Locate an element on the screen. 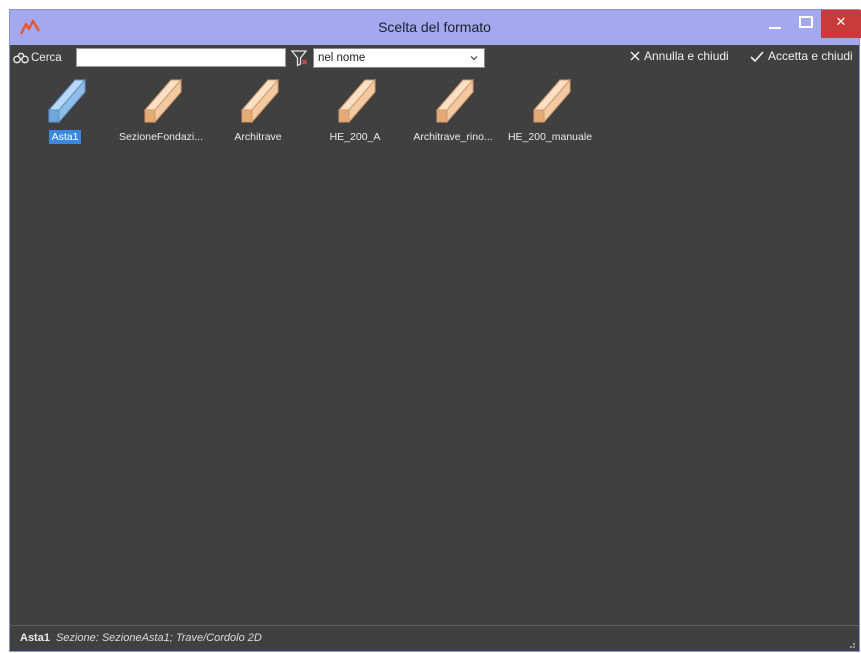  search-mode-value: nel nome is located at coordinates (342, 58).